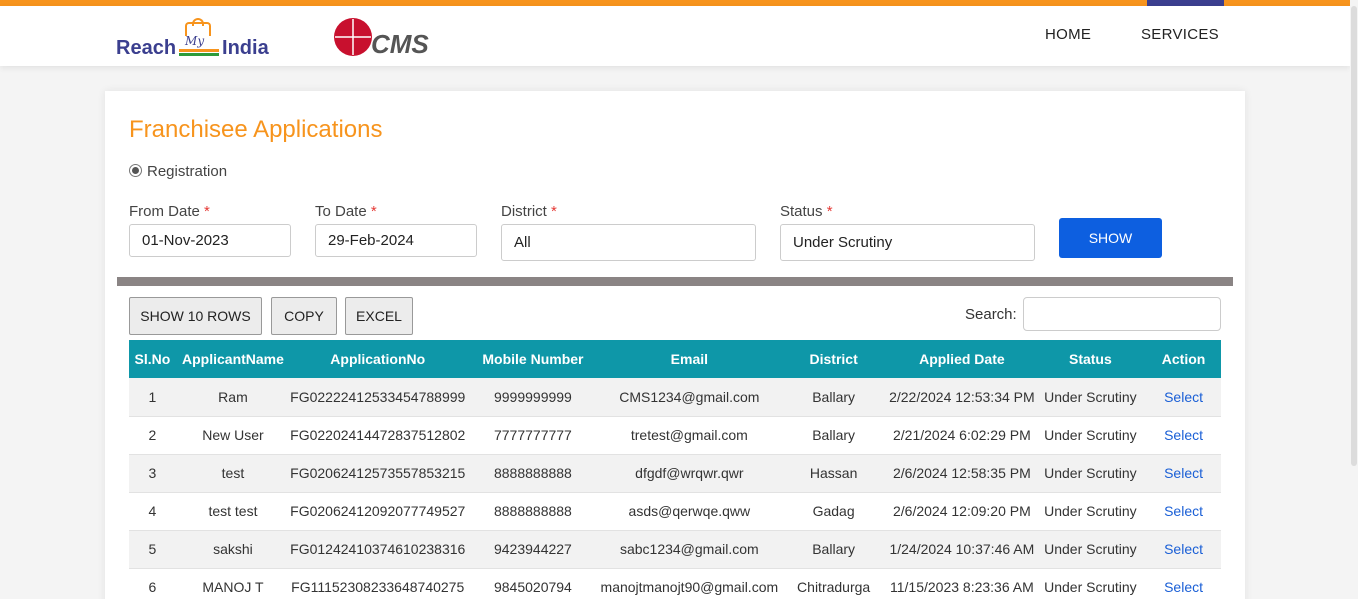 The image size is (1358, 599). Describe the element at coordinates (346, 211) in the screenshot. I see `to-date-label: To Date *` at that location.